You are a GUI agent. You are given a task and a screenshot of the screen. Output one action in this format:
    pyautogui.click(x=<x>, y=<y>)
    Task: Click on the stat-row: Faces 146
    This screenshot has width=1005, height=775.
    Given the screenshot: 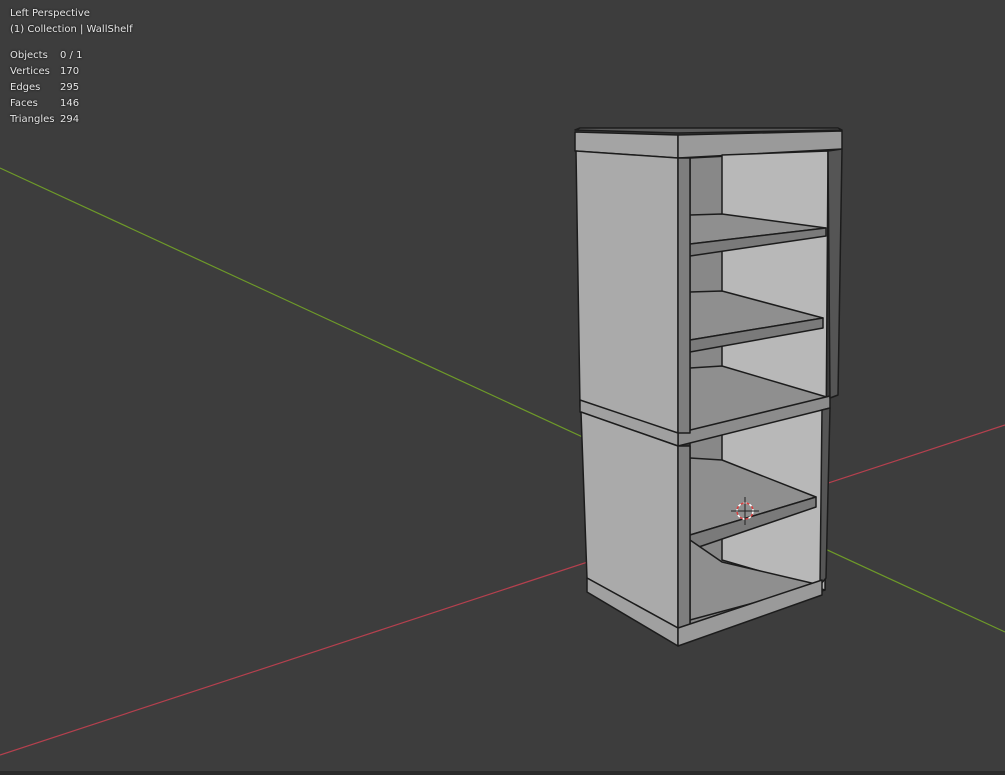 What is the action you would take?
    pyautogui.click(x=46, y=104)
    